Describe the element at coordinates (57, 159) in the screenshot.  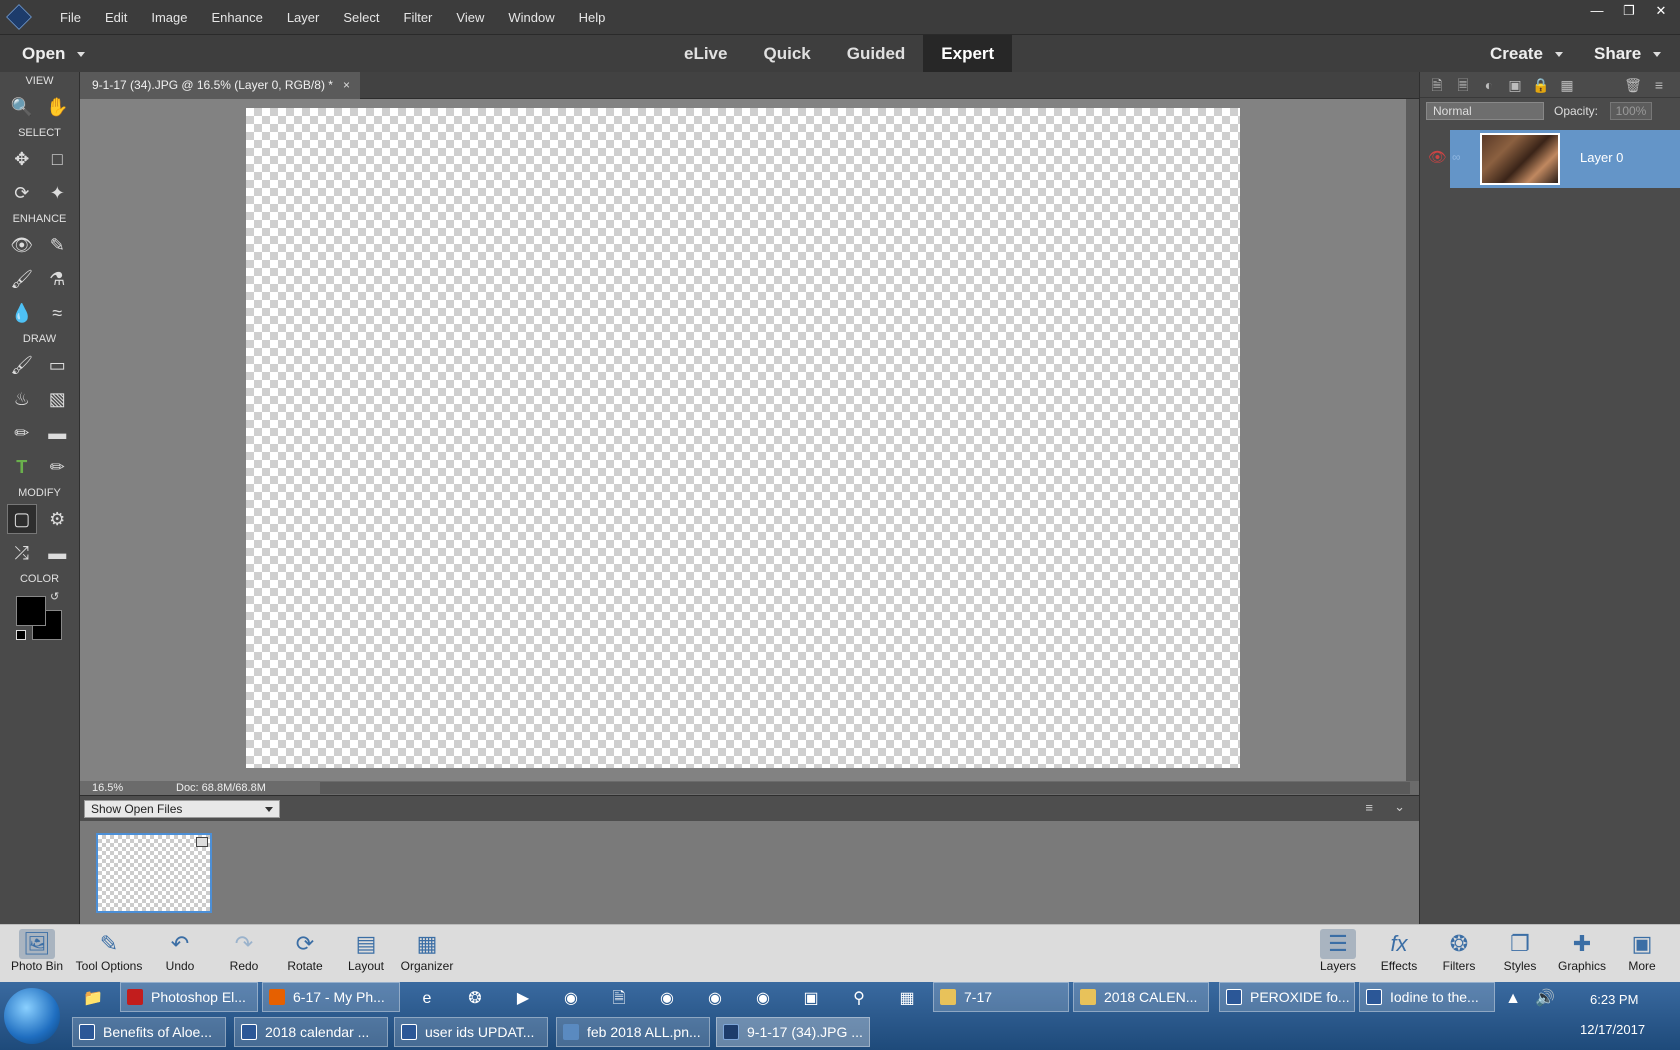
I see `marquee-tool-icon: □` at that location.